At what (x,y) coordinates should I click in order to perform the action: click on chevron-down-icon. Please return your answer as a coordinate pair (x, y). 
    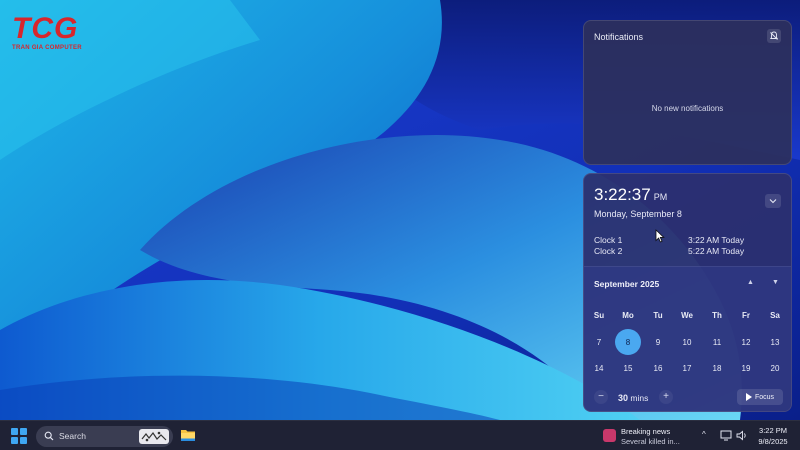
    Looking at the image, I should click on (773, 201).